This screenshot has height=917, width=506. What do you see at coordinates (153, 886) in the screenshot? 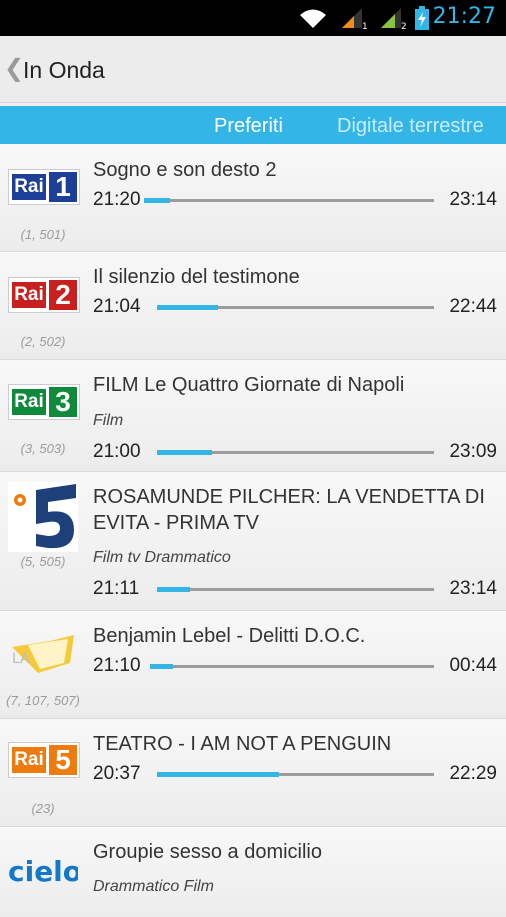
I see `program-genre: Drammatico Film` at bounding box center [153, 886].